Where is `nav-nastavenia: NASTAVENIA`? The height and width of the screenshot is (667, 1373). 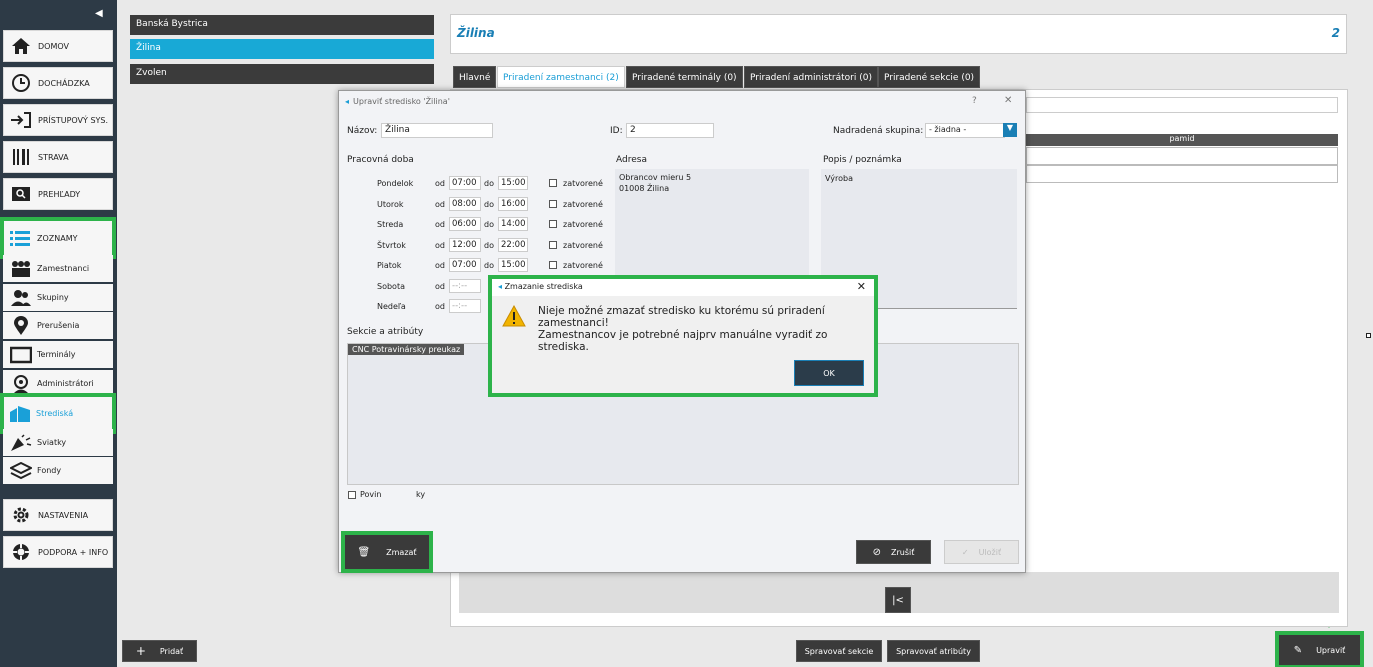
nav-nastavenia: NASTAVENIA is located at coordinates (58, 515).